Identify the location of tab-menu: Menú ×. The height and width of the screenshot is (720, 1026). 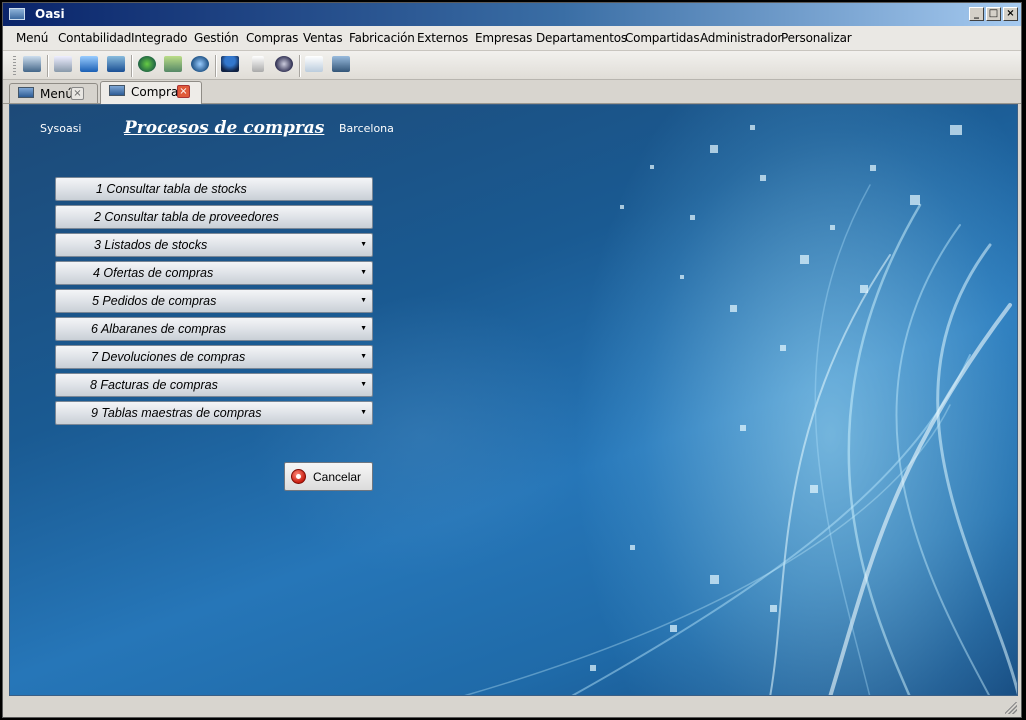
(53, 93).